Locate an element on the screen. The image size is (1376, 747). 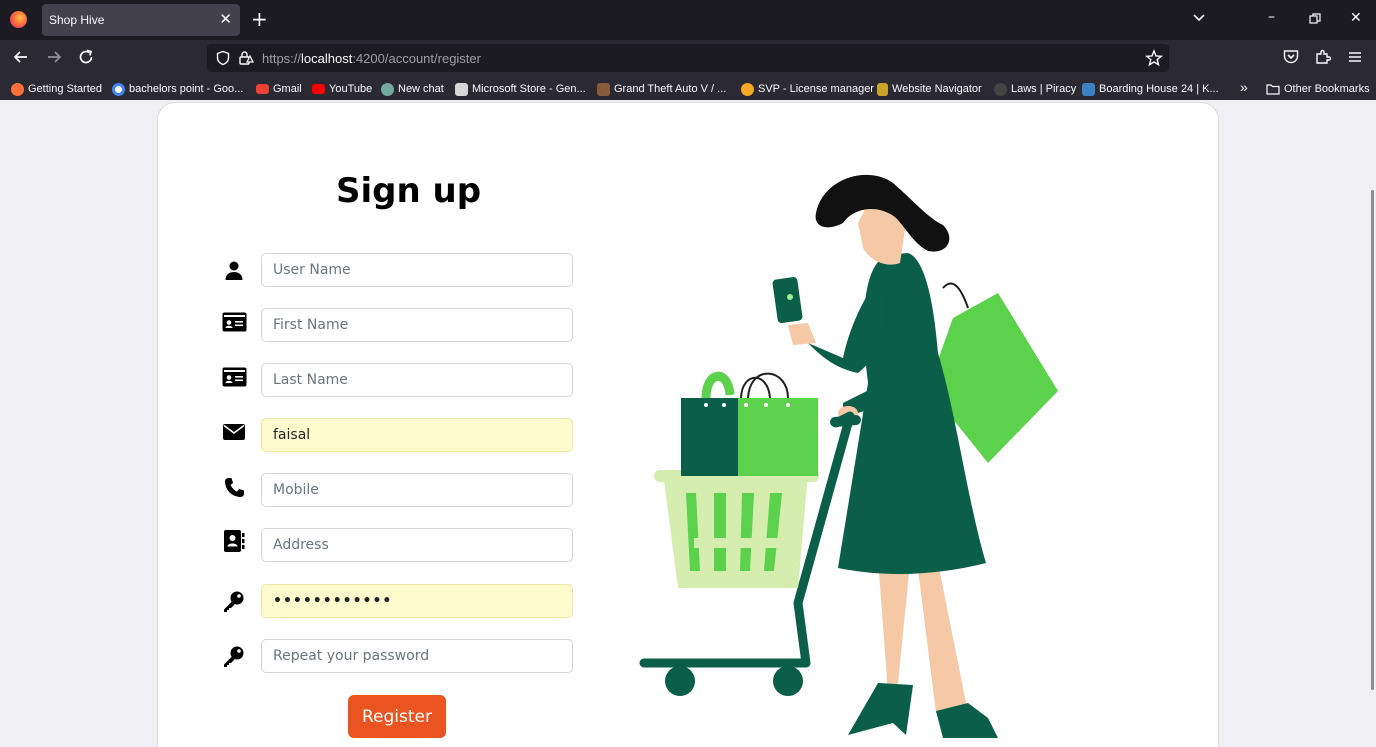
google-icon is located at coordinates (118, 89).